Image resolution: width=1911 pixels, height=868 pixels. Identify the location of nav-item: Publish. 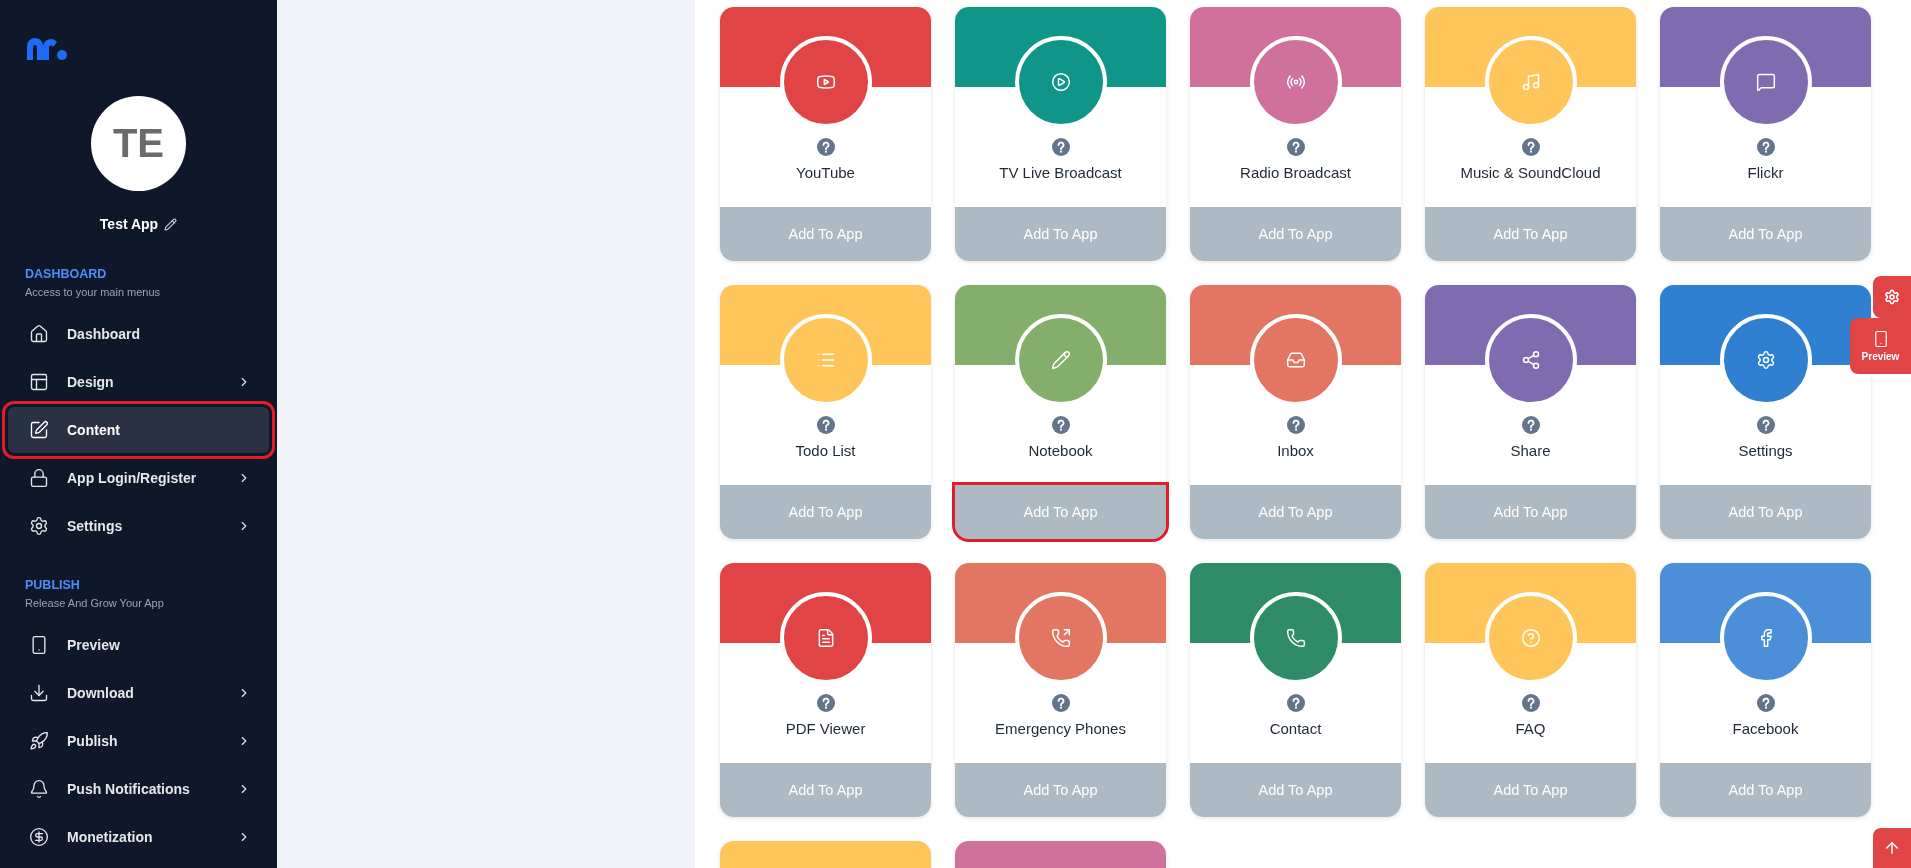
(138, 741).